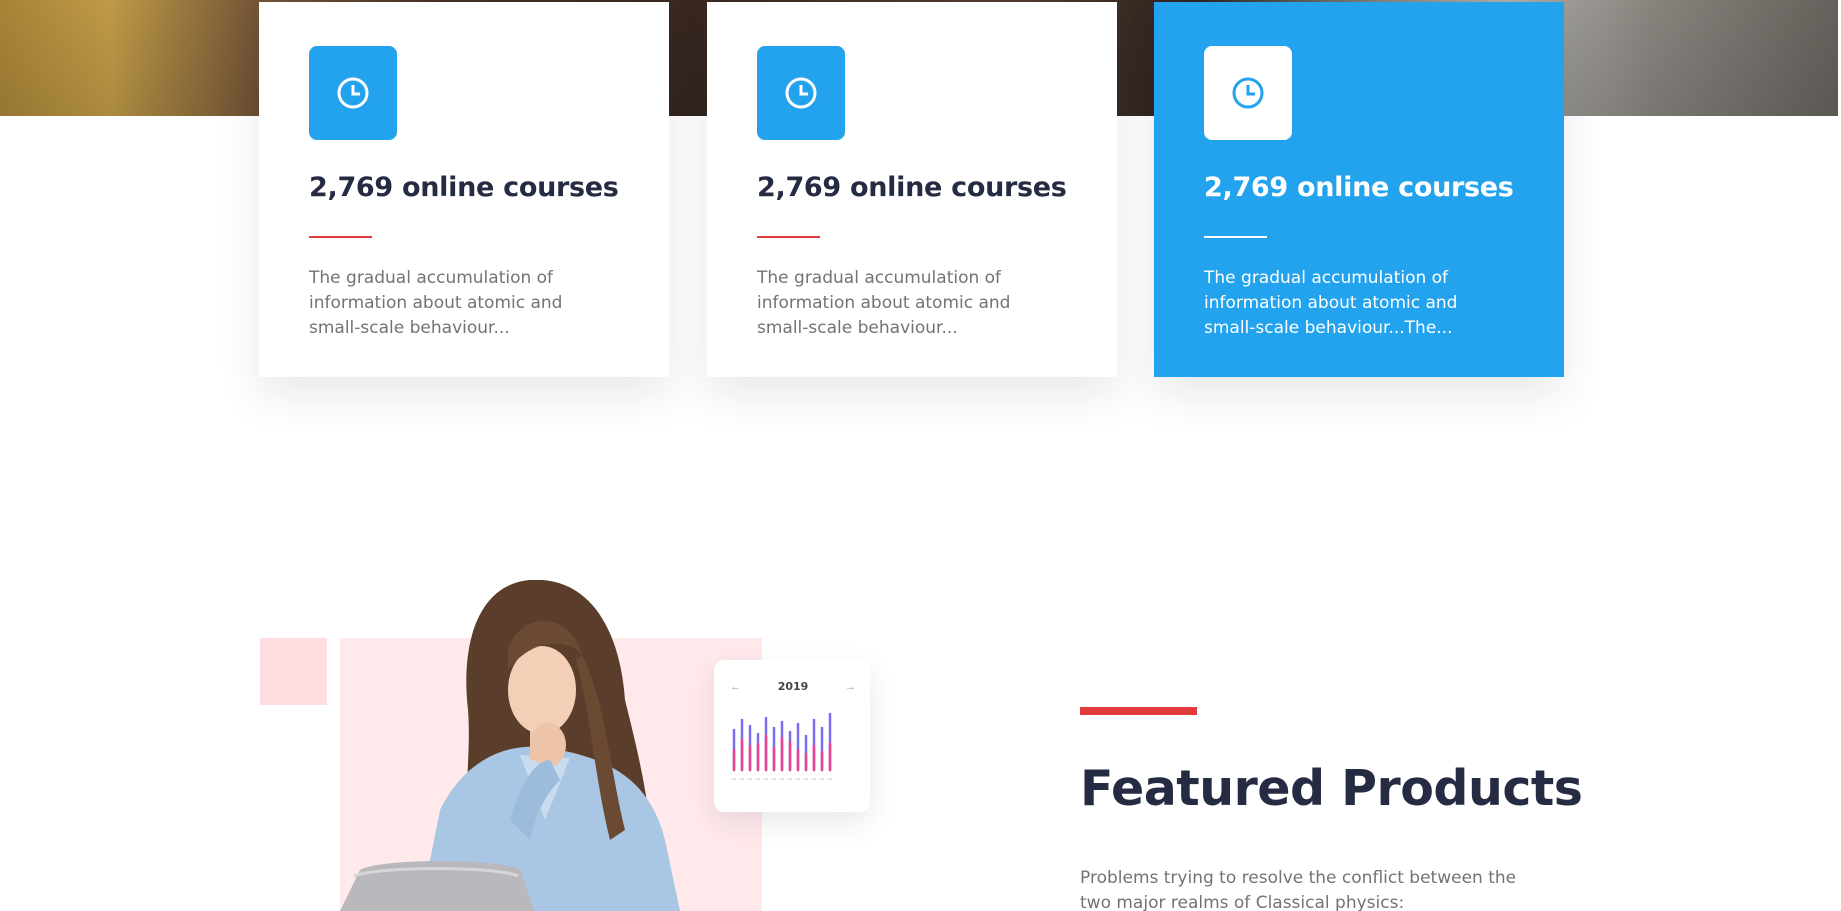  I want to click on woman-with-laptop-image, so click(510, 745).